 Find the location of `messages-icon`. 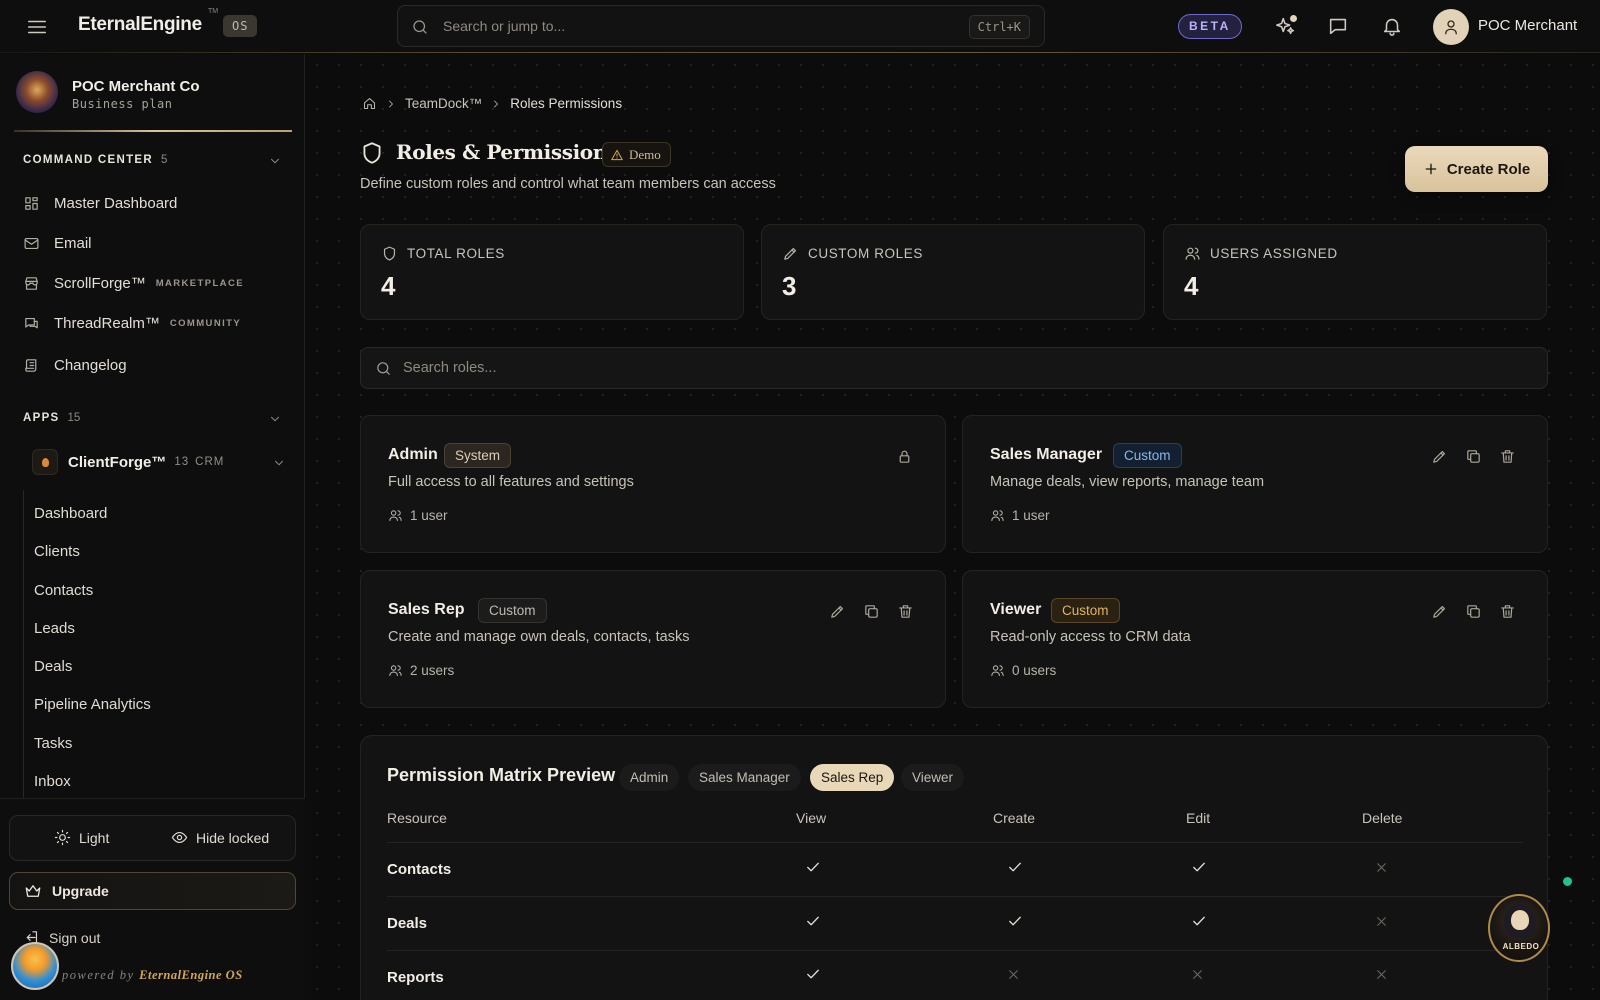

messages-icon is located at coordinates (1338, 26).